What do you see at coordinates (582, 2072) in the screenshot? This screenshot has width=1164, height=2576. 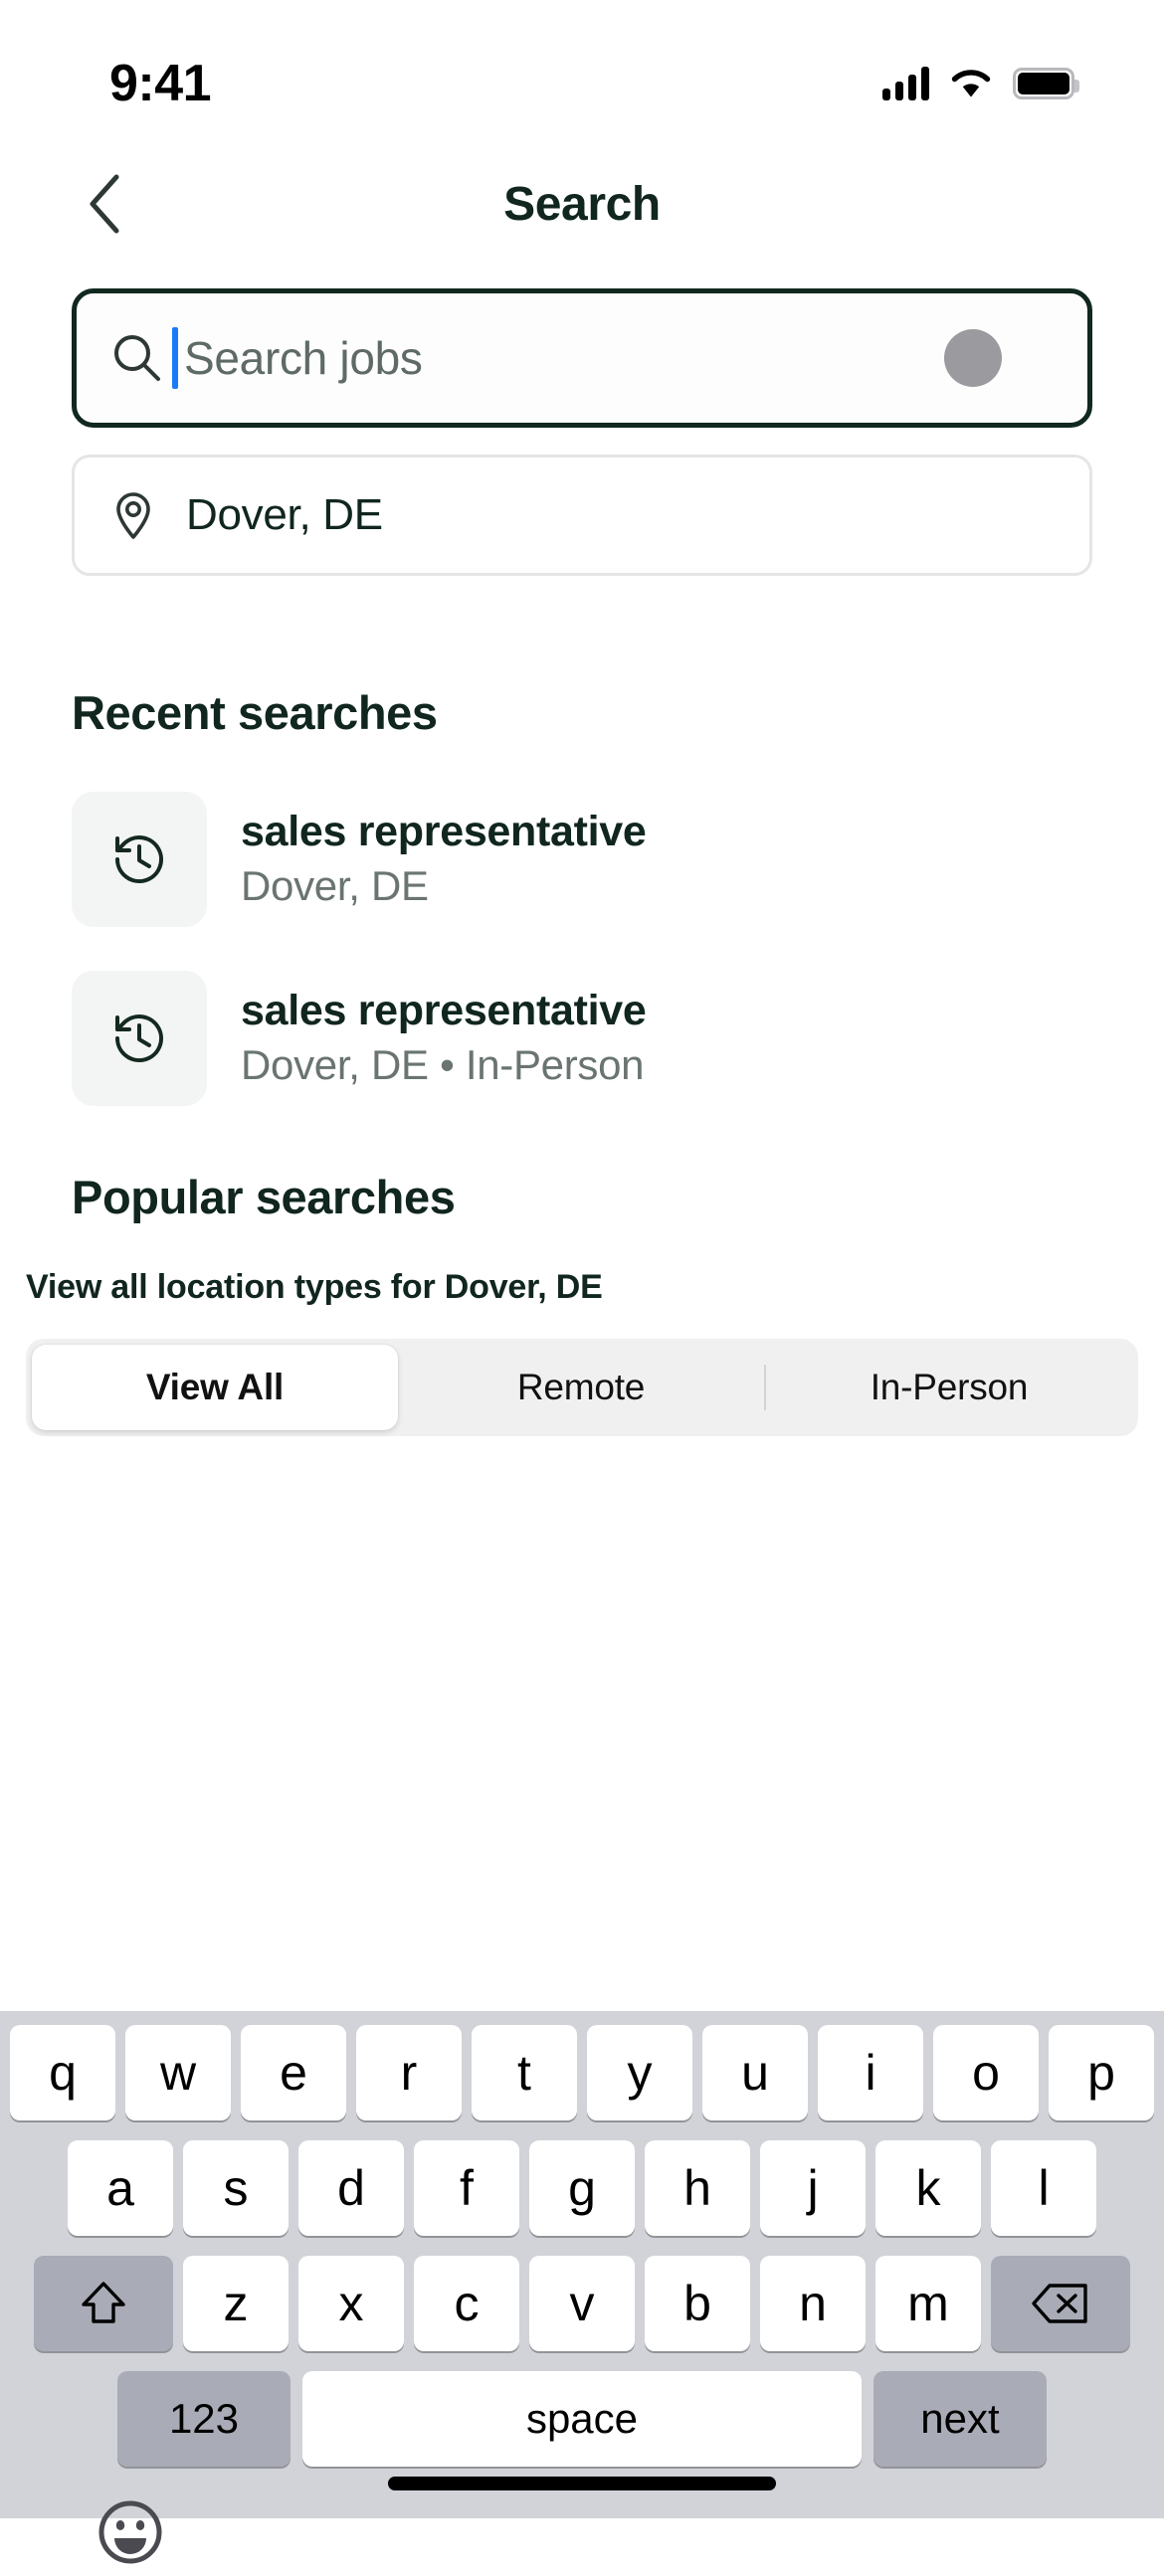 I see `keyboard-row-1: q w e r t y u i o p` at bounding box center [582, 2072].